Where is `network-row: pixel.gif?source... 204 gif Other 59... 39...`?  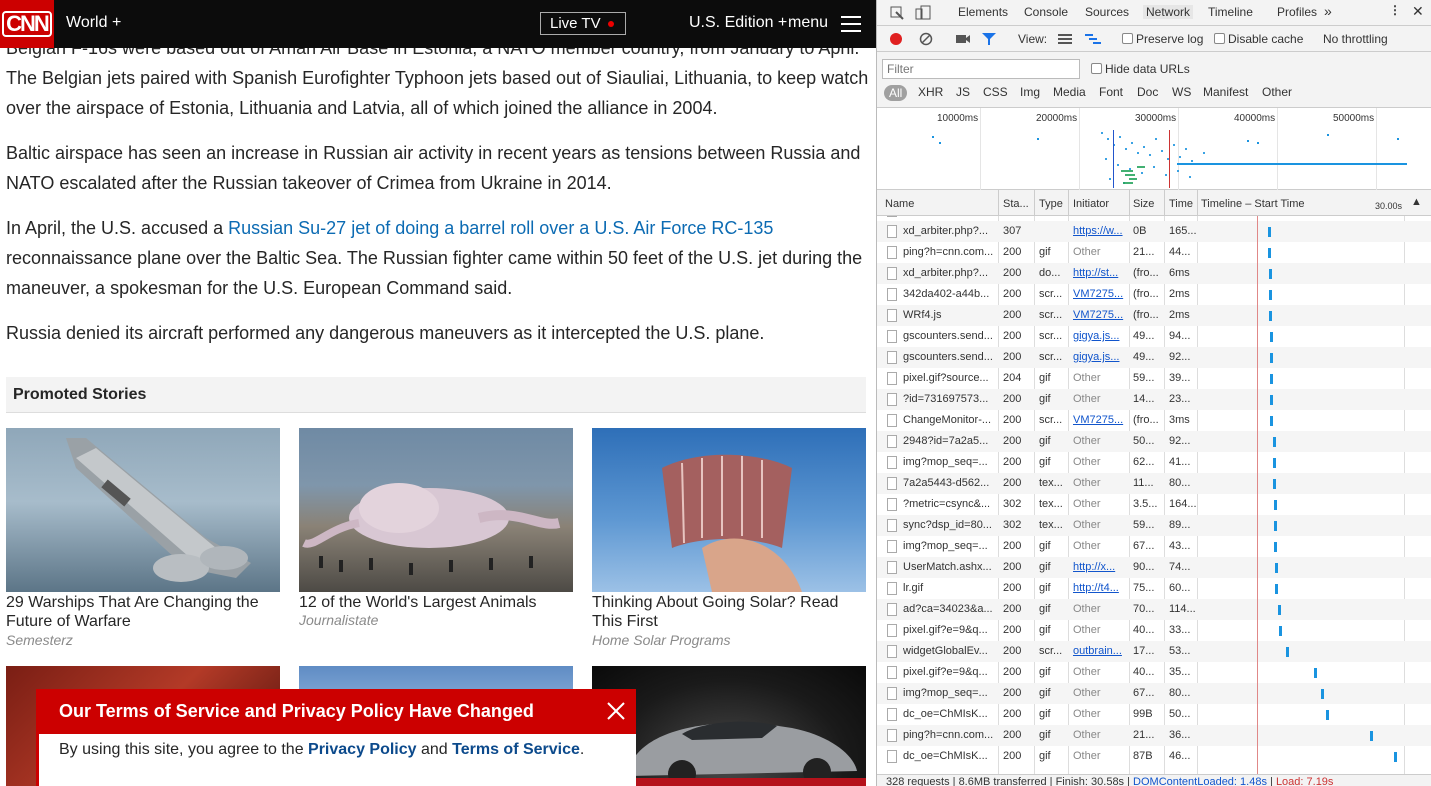 network-row: pixel.gif?source... 204 gif Other 59... 39... is located at coordinates (1154, 378).